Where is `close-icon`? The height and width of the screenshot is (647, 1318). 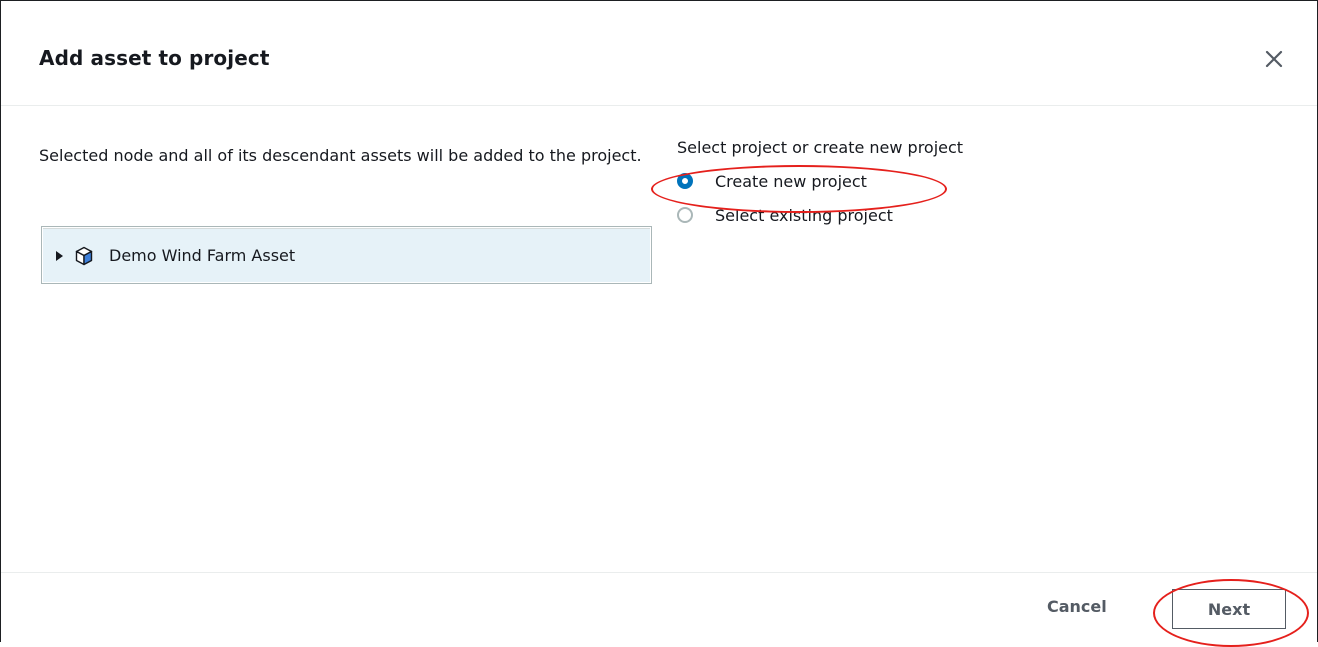
close-icon is located at coordinates (1274, 59).